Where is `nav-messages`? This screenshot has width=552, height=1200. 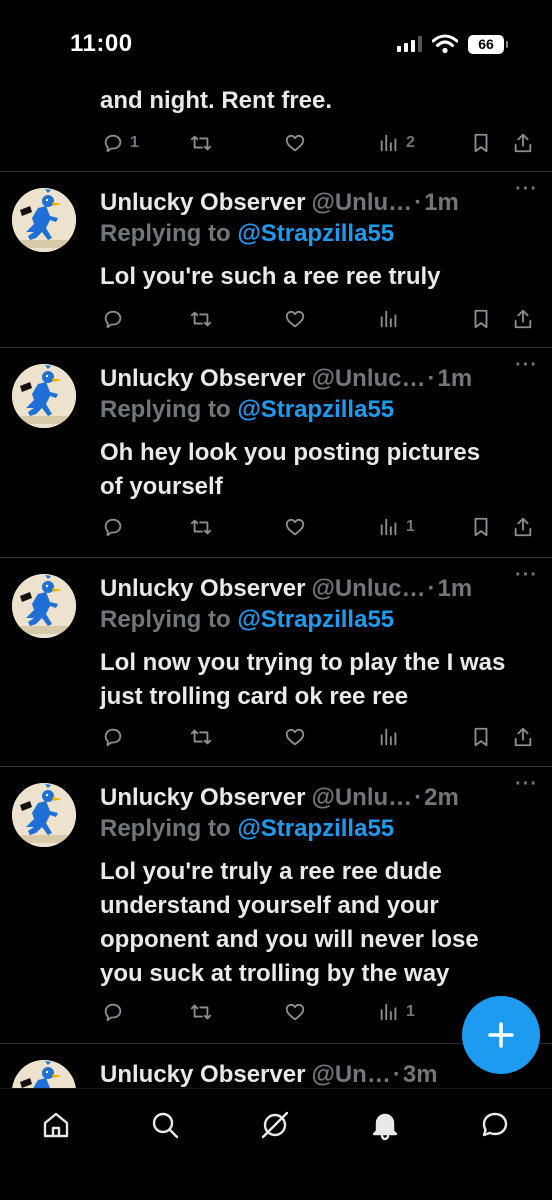
nav-messages is located at coordinates (495, 1125).